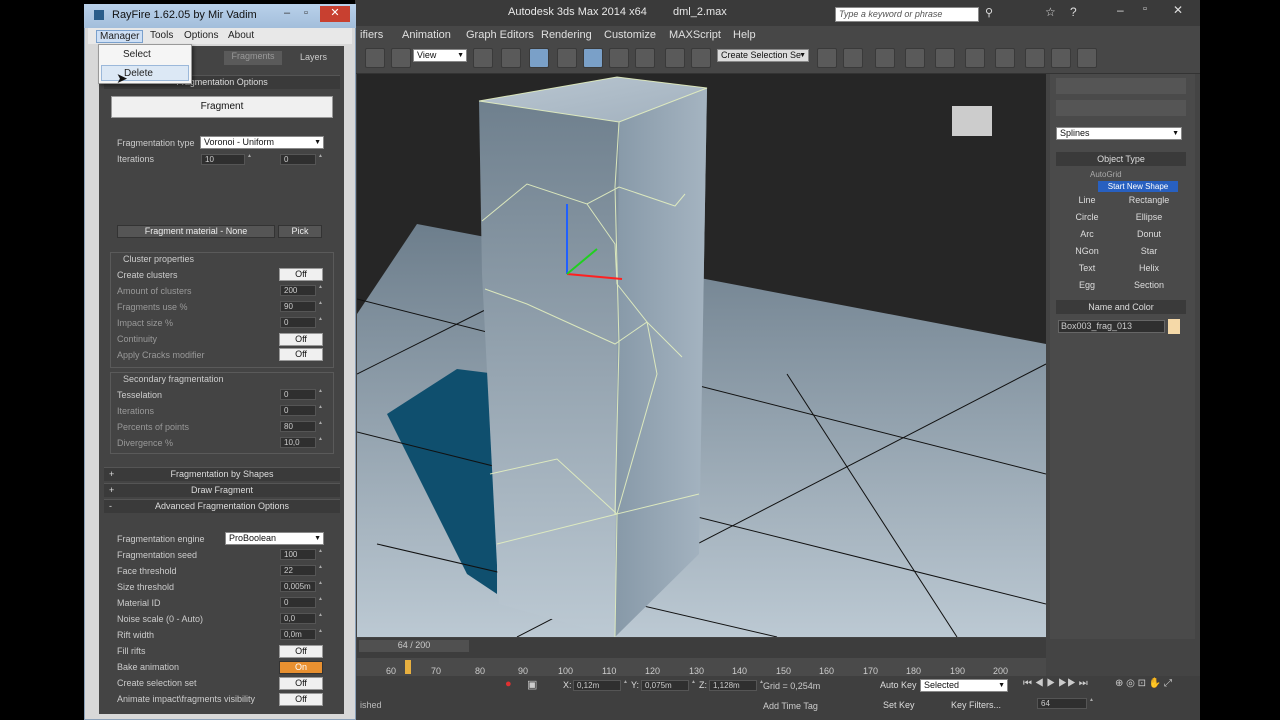  I want to click on material-editor-icon, so click(975, 58).